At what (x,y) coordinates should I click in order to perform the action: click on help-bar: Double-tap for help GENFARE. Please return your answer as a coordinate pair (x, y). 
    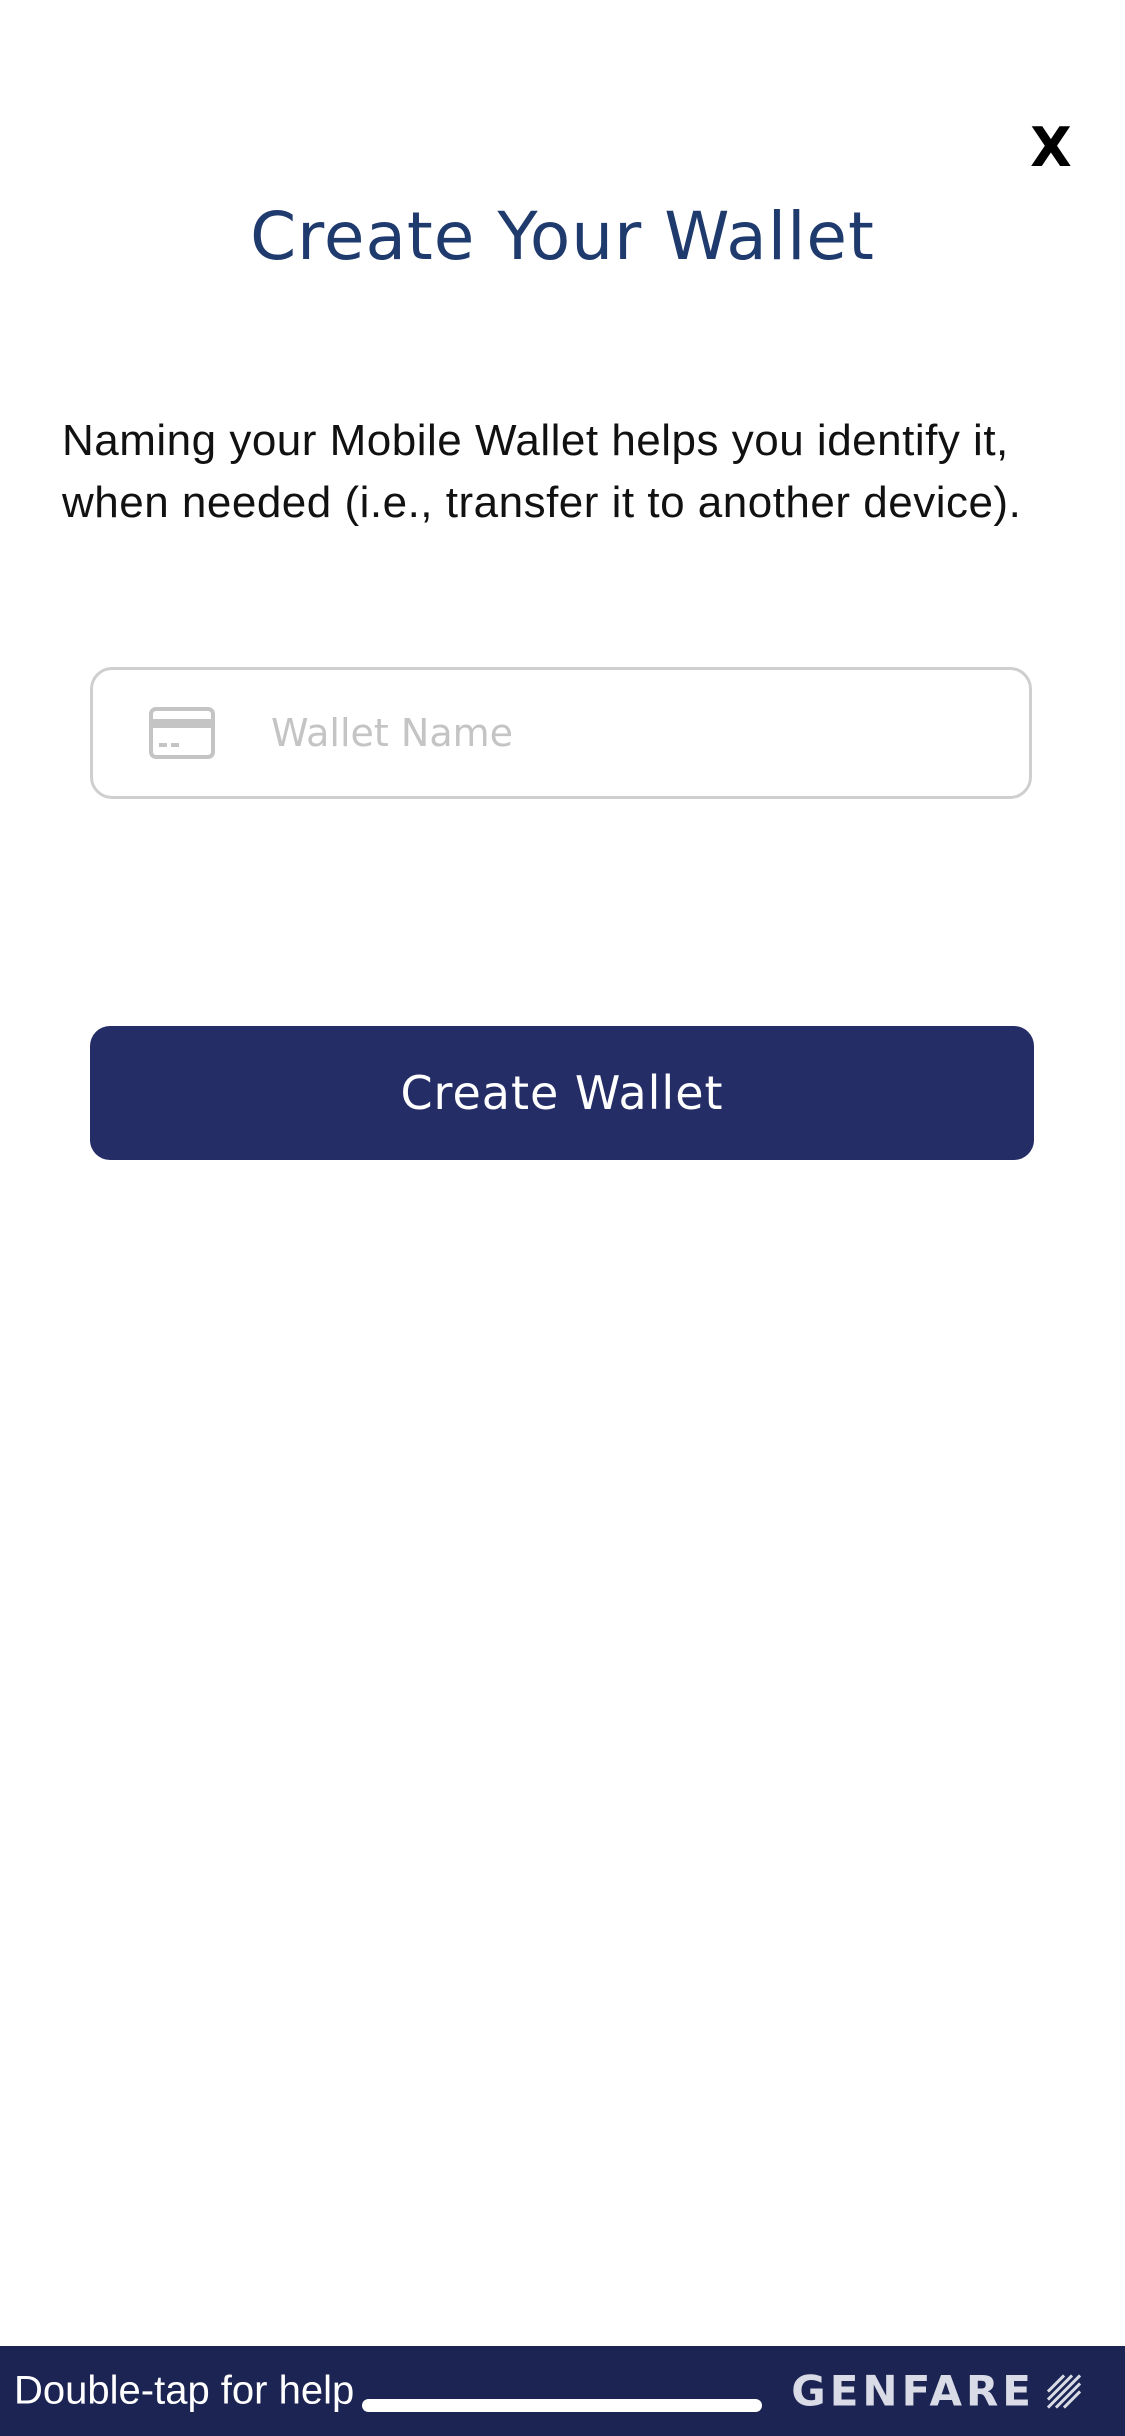
    Looking at the image, I should click on (562, 2391).